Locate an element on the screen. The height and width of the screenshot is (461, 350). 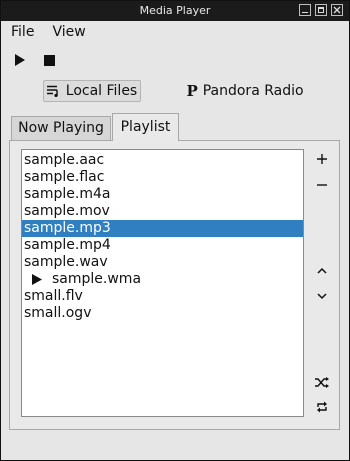
stop-icon is located at coordinates (49, 60).